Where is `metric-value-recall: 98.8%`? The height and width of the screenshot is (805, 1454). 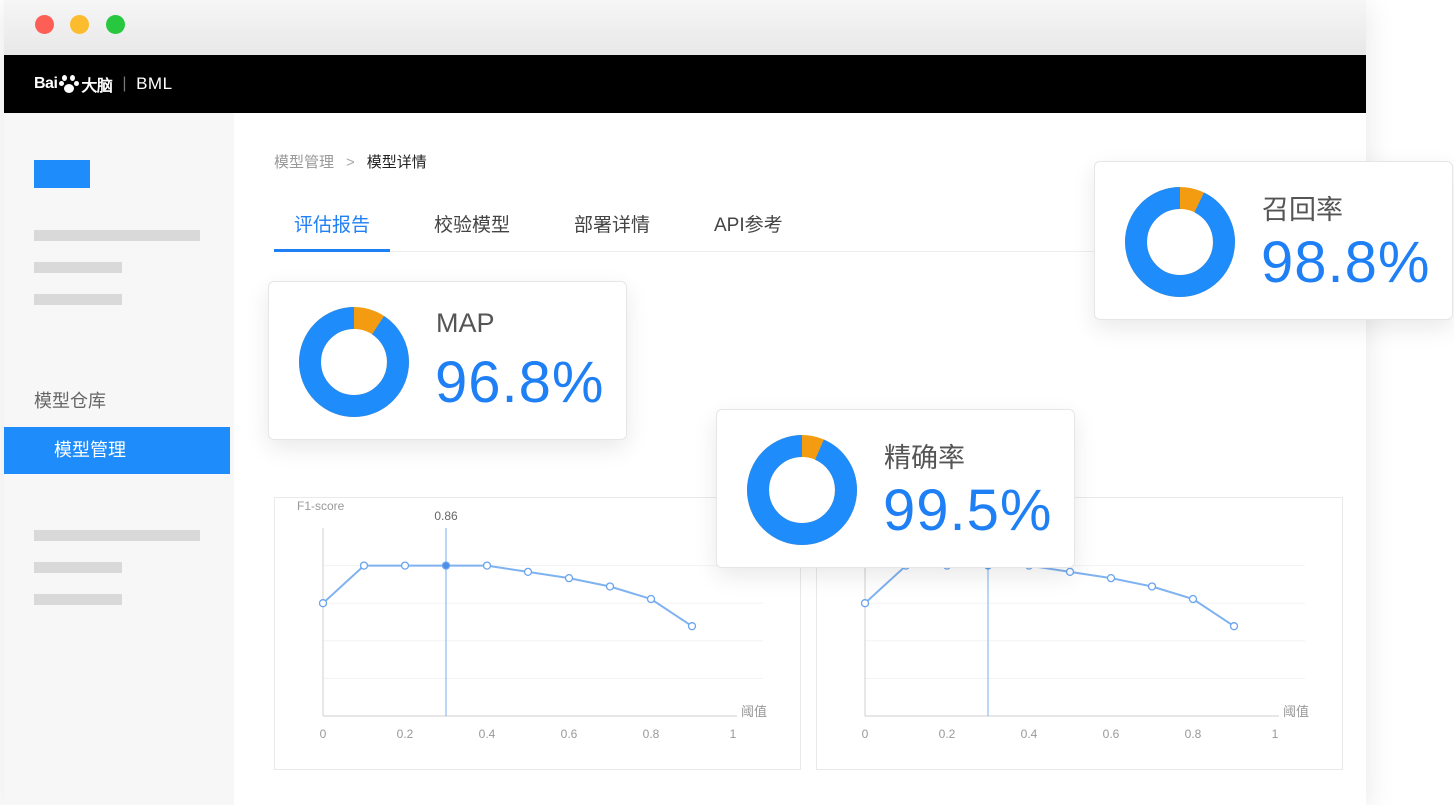 metric-value-recall: 98.8% is located at coordinates (1346, 262).